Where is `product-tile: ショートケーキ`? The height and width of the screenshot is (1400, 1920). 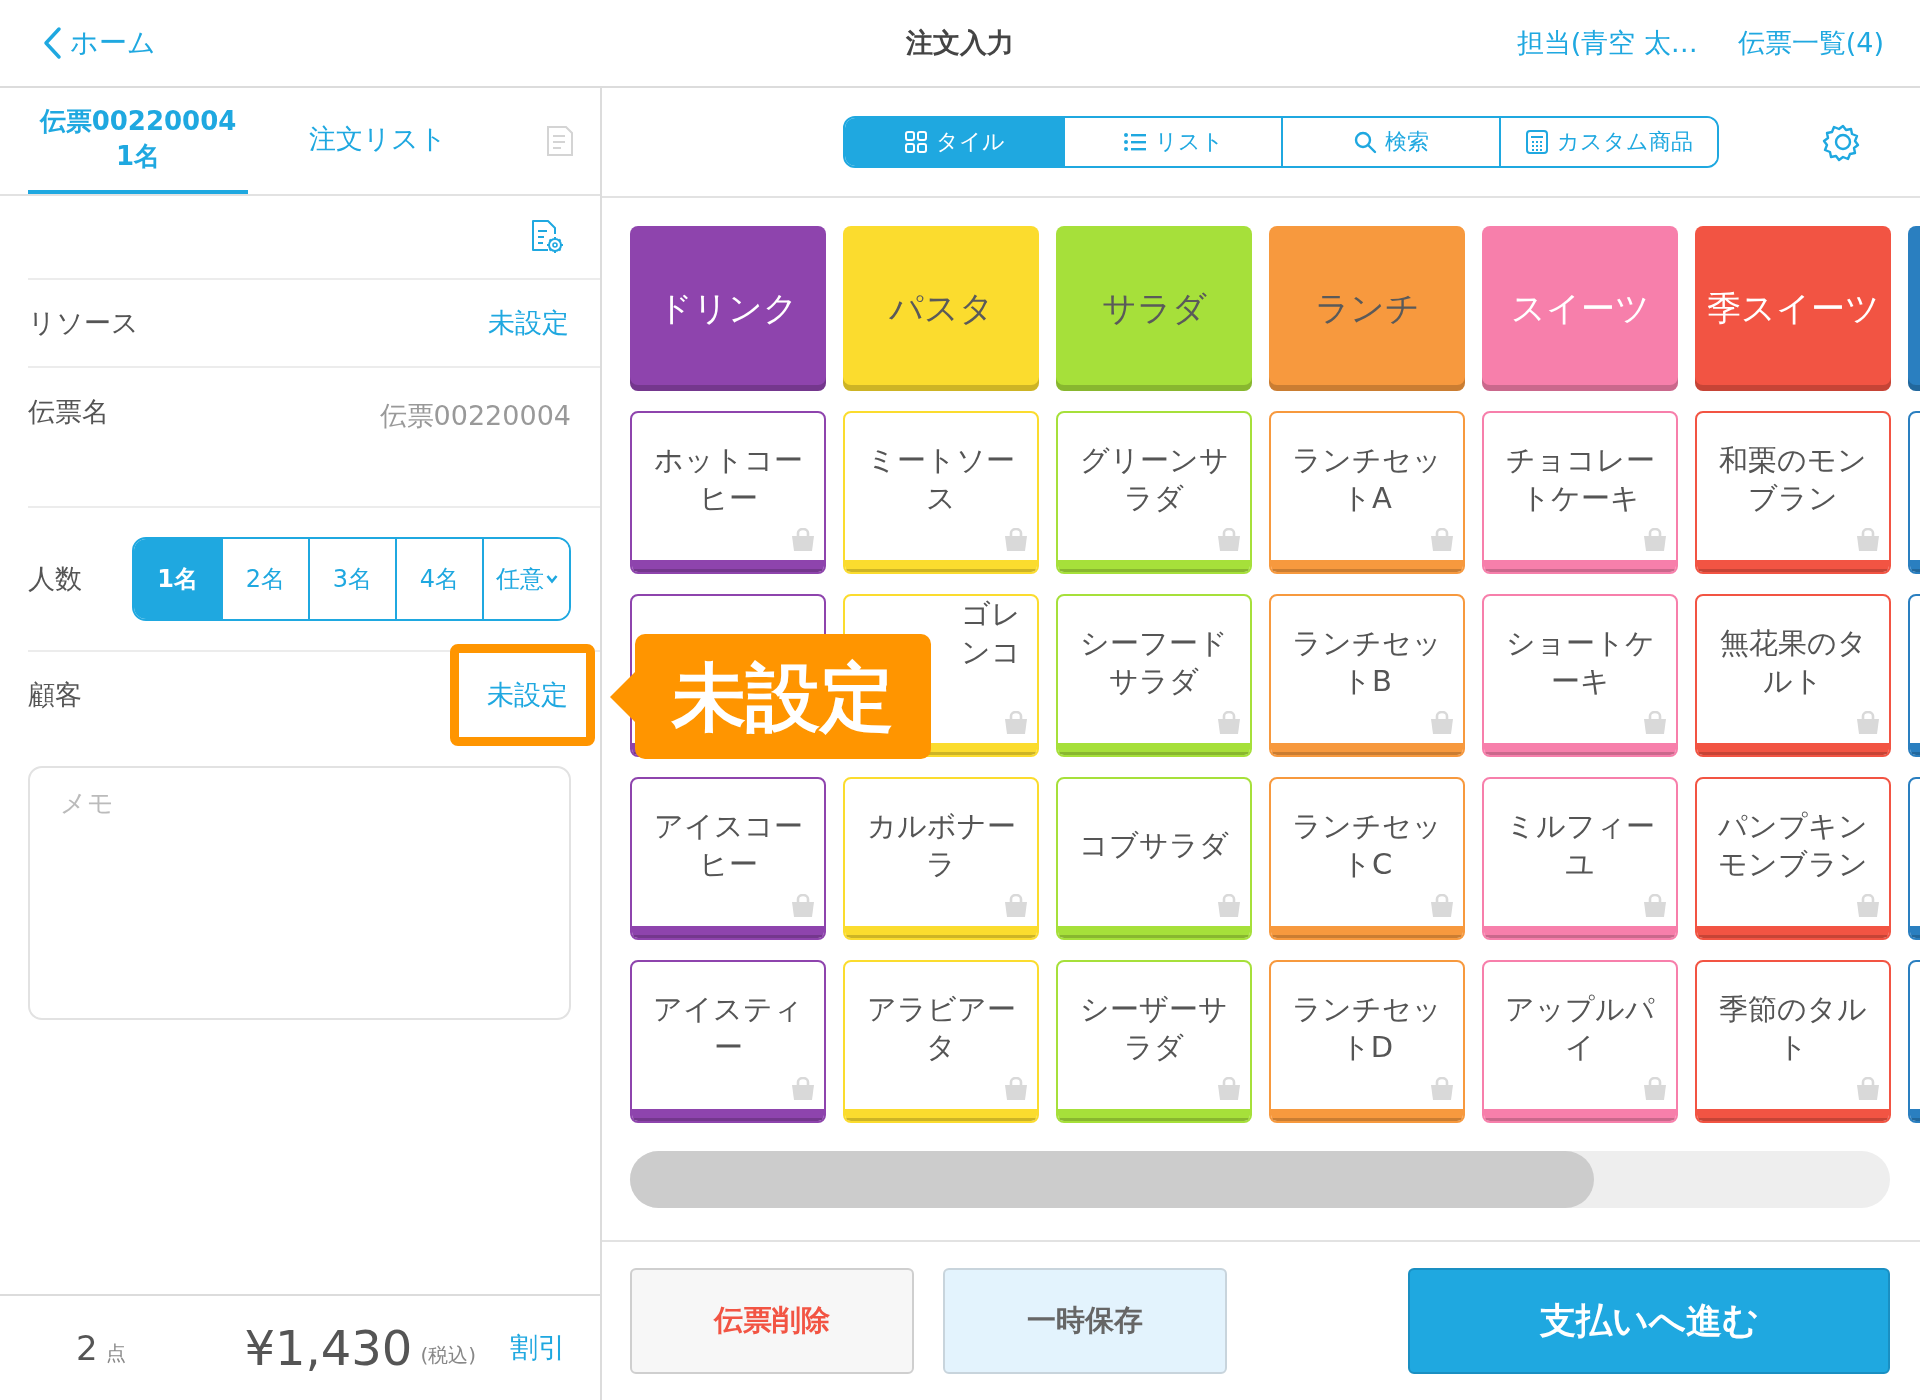
product-tile: ショートケーキ is located at coordinates (1580, 675).